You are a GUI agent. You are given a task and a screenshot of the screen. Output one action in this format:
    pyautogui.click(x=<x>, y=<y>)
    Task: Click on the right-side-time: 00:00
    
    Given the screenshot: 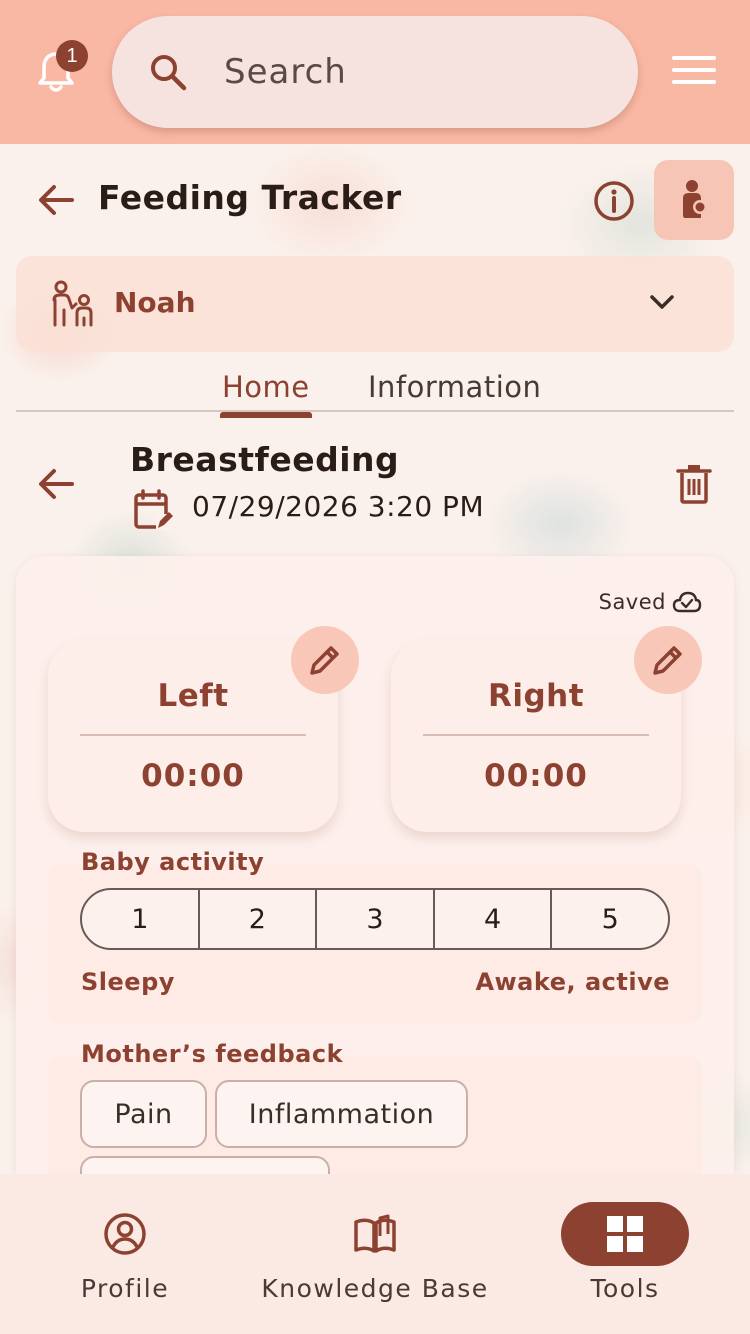 What is the action you would take?
    pyautogui.click(x=536, y=776)
    